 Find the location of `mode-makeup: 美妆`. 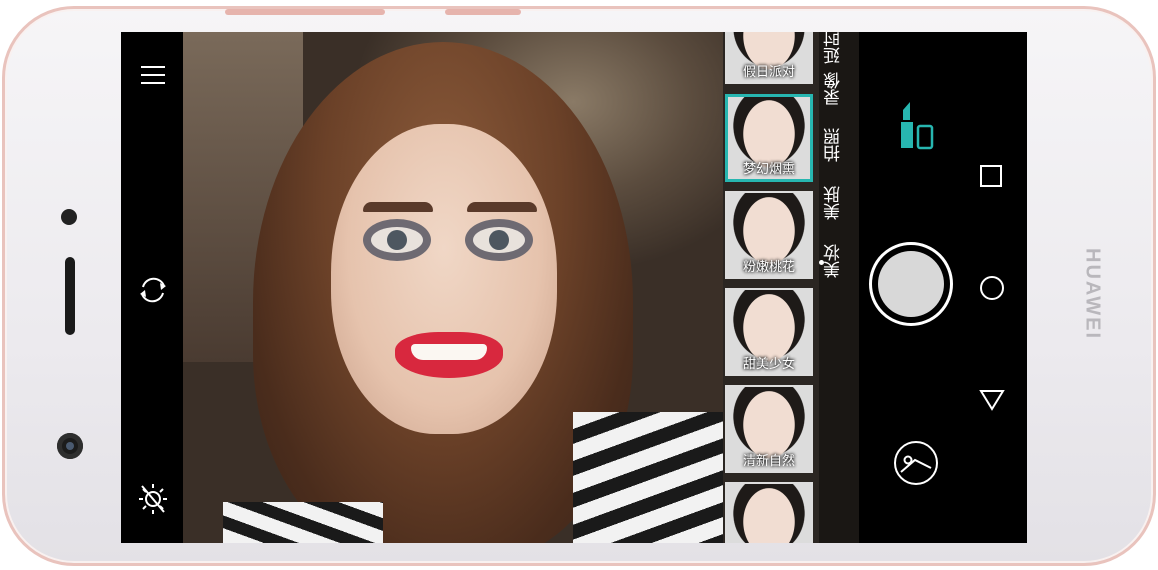

mode-makeup: 美妆 is located at coordinates (837, 261).